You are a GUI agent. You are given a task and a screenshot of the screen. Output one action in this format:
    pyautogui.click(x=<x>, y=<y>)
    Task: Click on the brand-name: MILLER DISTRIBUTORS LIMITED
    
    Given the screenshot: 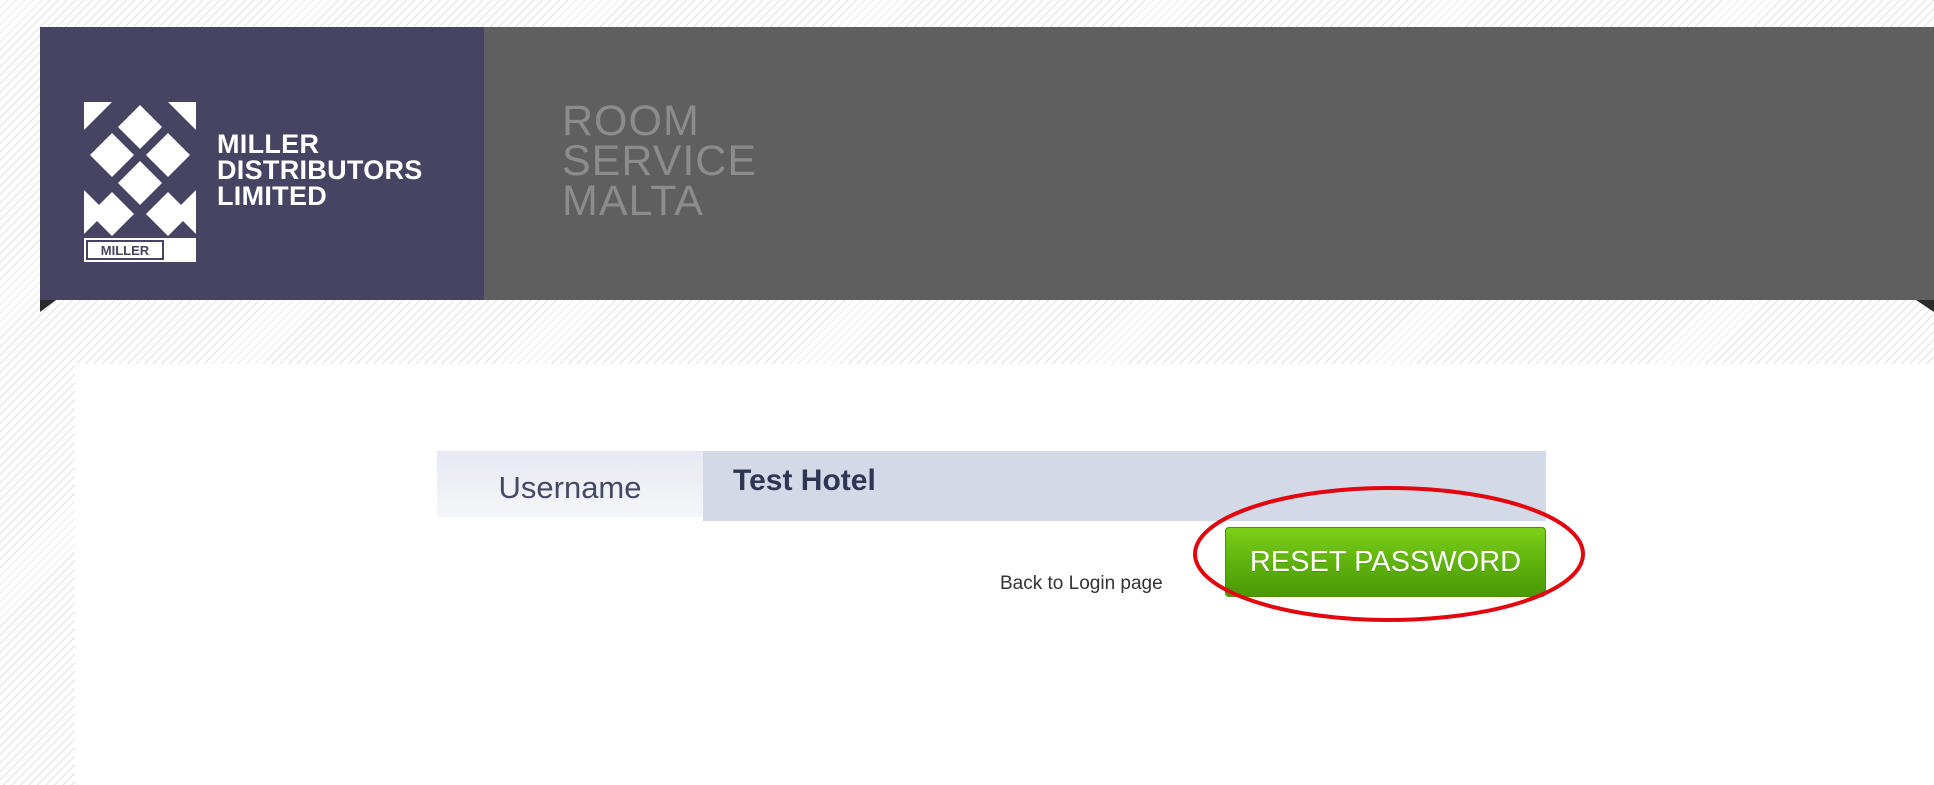 What is the action you would take?
    pyautogui.click(x=320, y=170)
    